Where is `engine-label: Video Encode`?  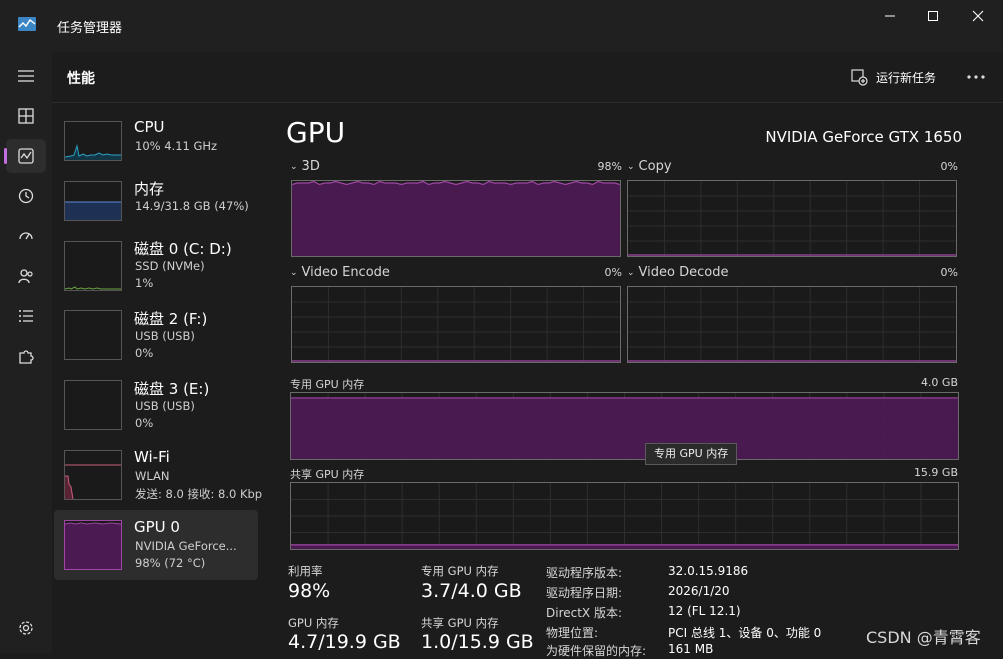 engine-label: Video Encode is located at coordinates (345, 272).